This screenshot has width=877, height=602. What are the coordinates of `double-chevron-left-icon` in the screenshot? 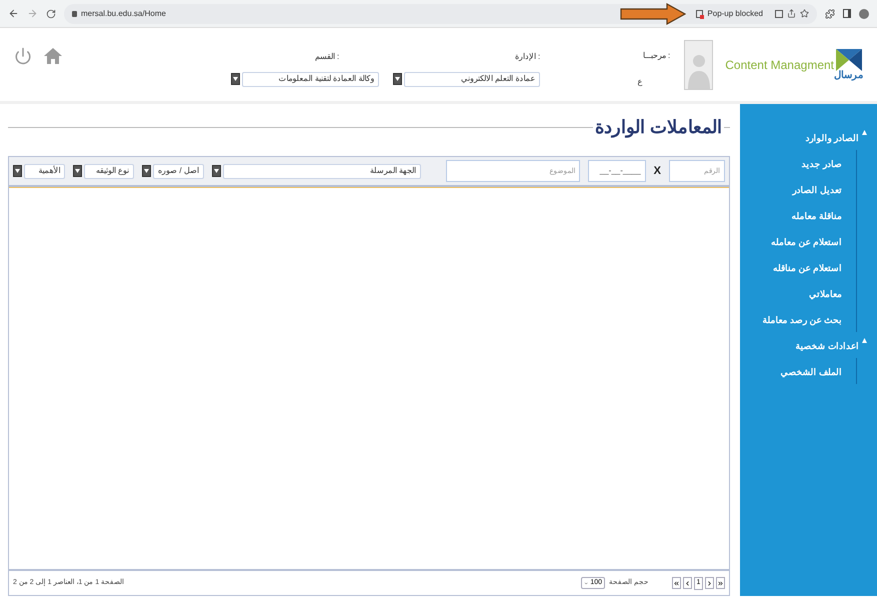 It's located at (676, 583).